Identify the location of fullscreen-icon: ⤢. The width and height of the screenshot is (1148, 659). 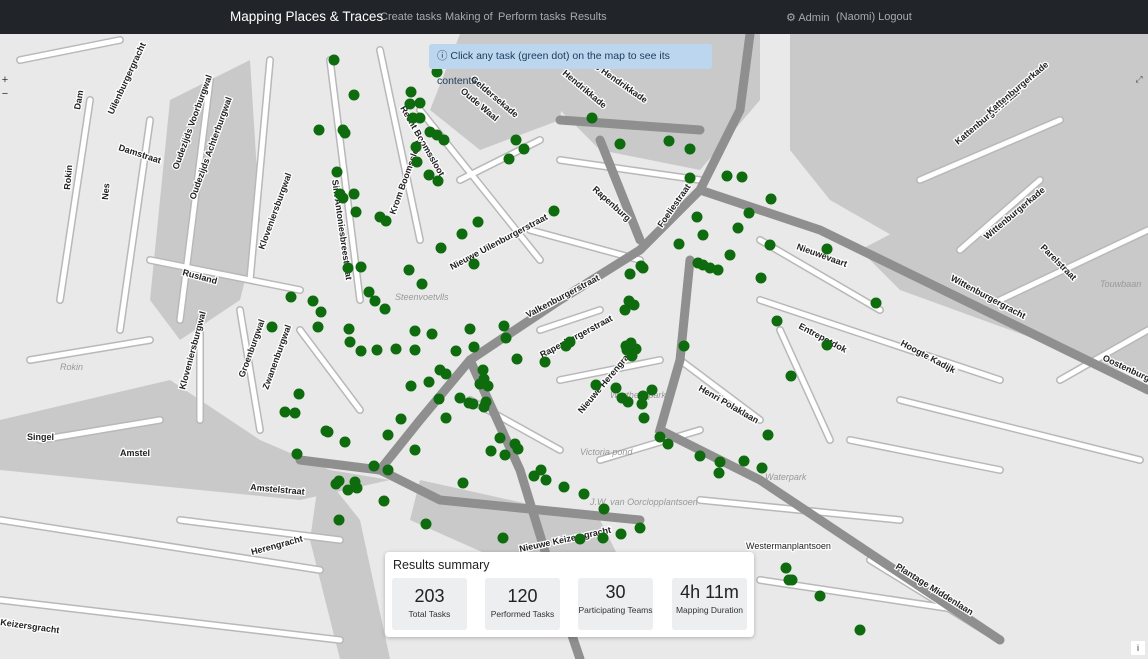
(1139, 80).